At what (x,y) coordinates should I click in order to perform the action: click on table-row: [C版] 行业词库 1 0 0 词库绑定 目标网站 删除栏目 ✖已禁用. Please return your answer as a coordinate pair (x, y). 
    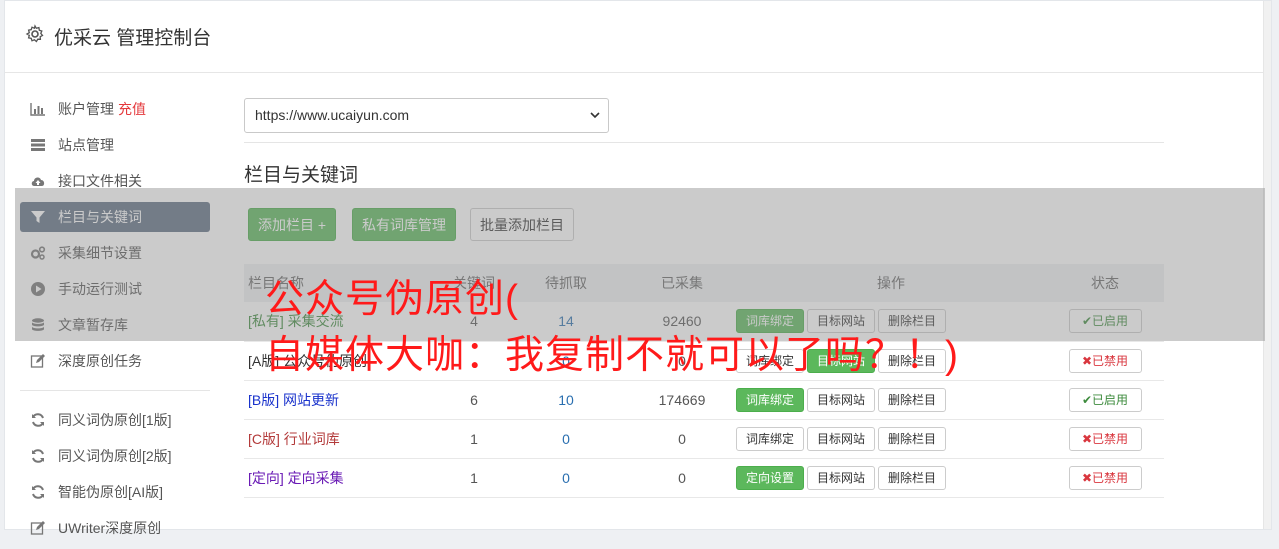
    Looking at the image, I should click on (704, 438).